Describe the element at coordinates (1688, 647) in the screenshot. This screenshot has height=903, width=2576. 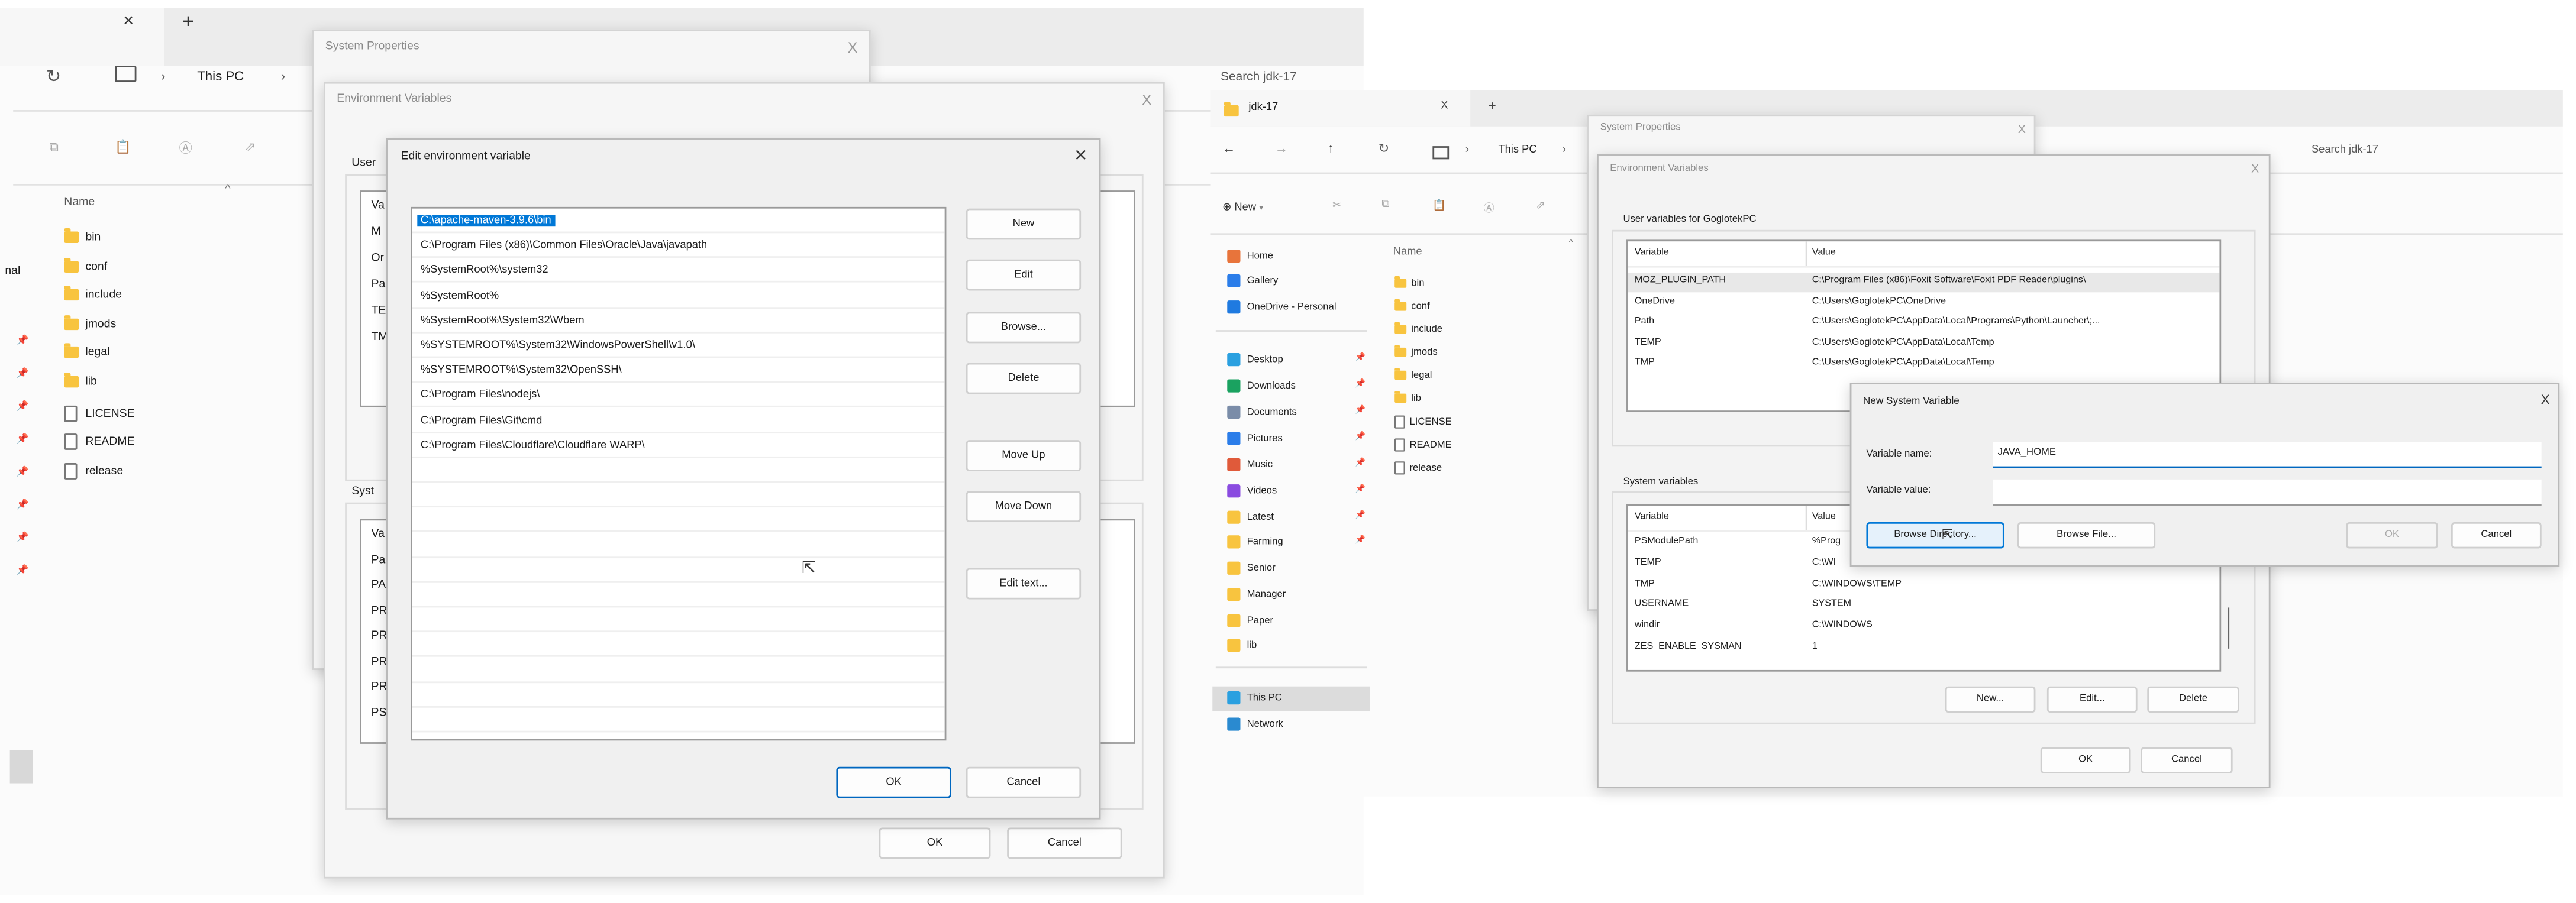
I see `variable-name: ZES_ENABLE_SYSMAN` at that location.